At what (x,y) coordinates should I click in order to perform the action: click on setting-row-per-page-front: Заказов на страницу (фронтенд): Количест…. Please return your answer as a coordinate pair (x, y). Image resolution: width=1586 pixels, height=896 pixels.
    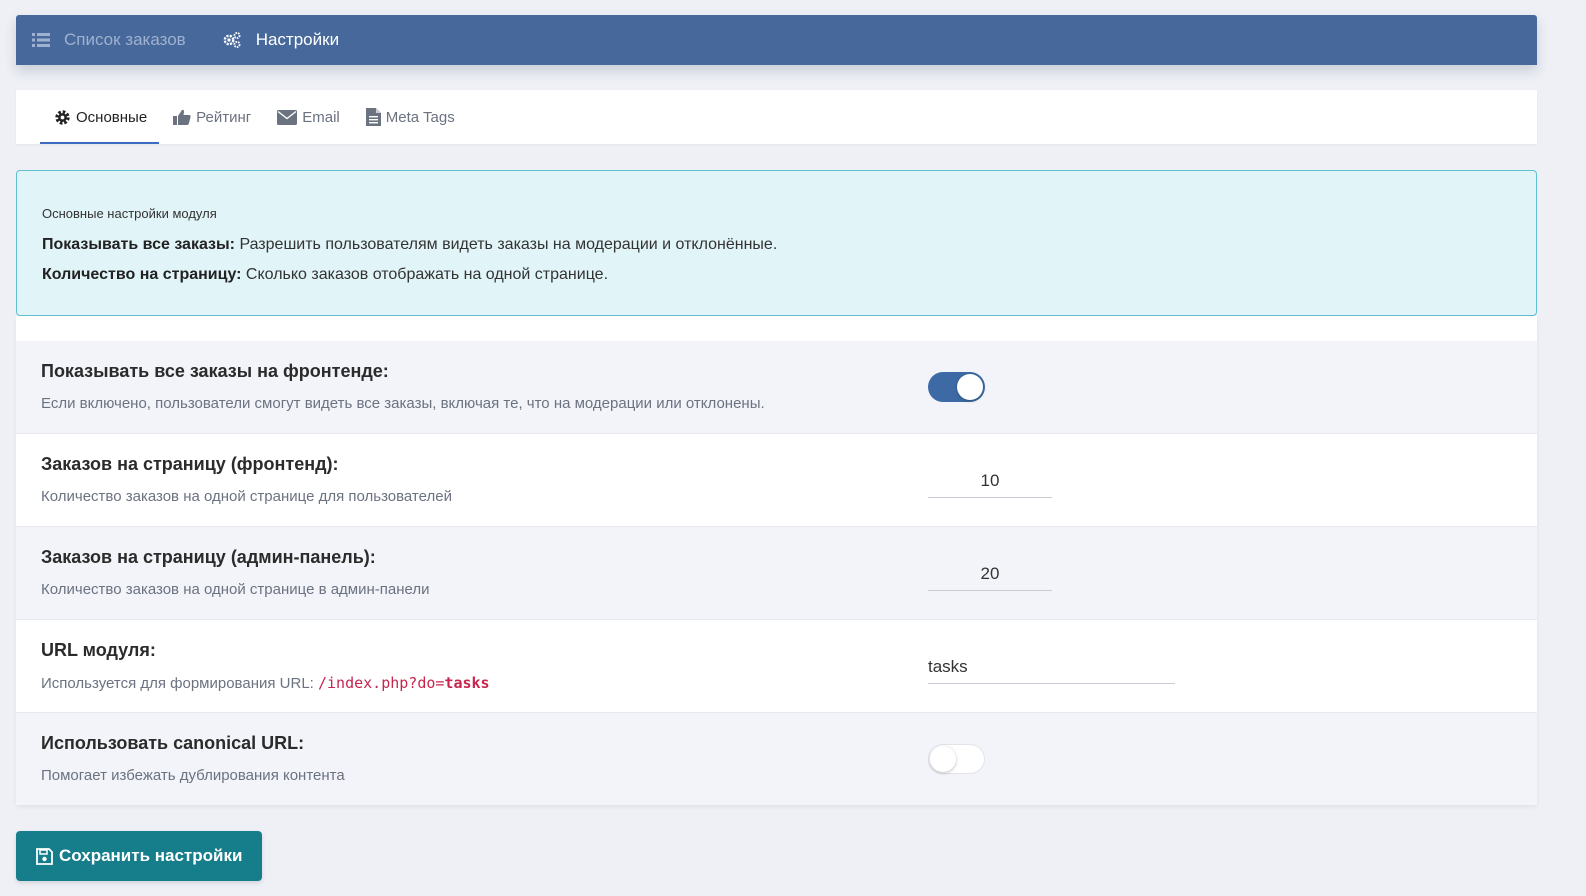
    Looking at the image, I should click on (776, 480).